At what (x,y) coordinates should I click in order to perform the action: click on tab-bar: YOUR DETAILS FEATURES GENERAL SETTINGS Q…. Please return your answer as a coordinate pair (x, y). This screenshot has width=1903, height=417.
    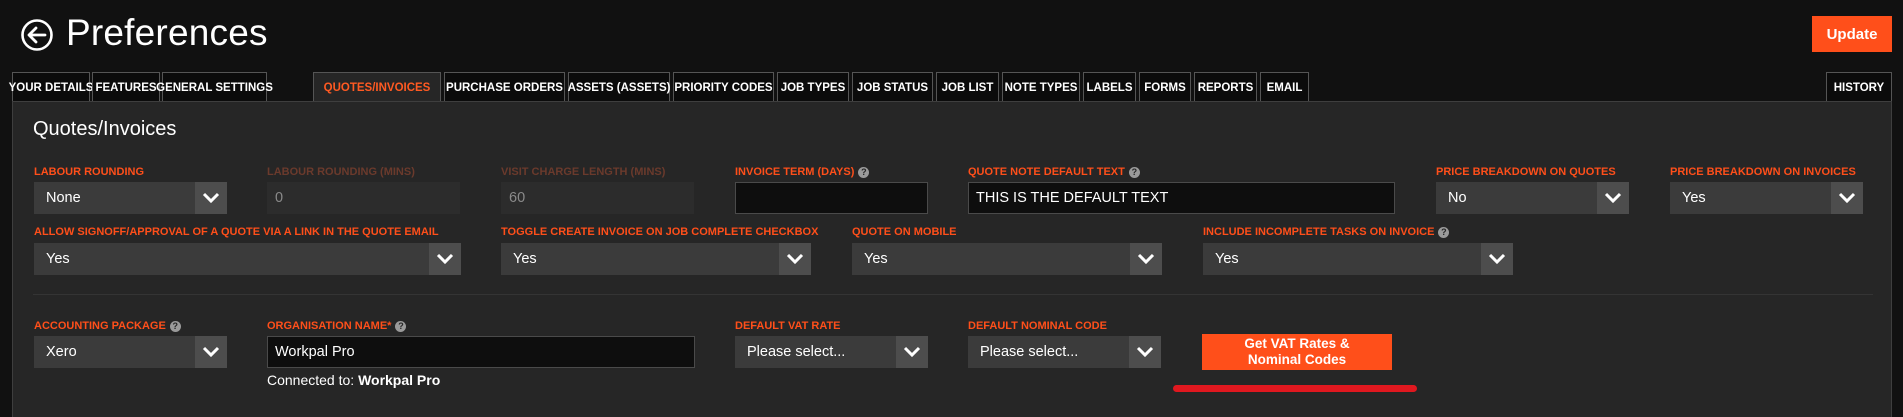
    Looking at the image, I should click on (950, 87).